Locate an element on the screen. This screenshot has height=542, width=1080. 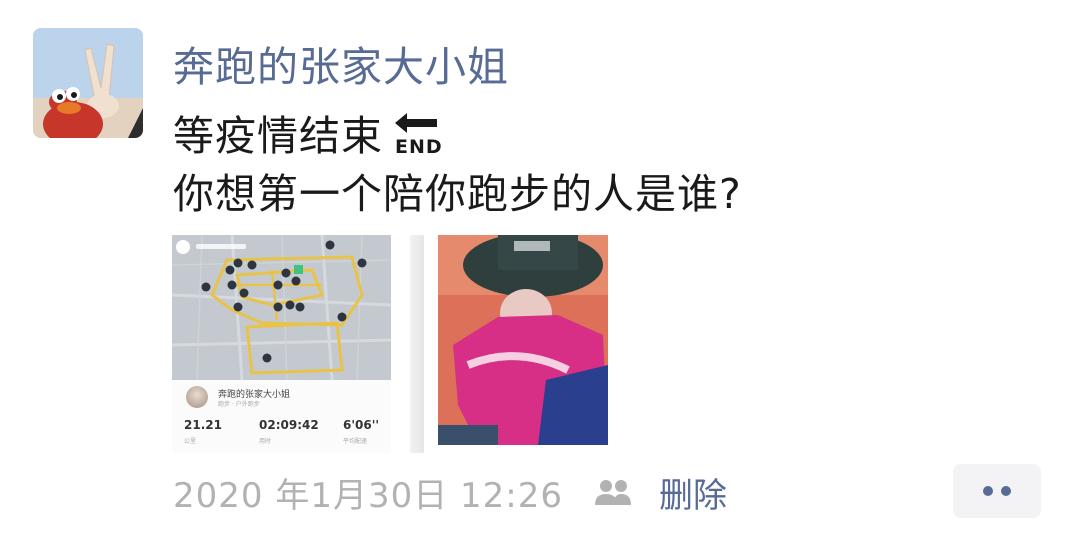
delete-button: 删除 is located at coordinates (693, 492).